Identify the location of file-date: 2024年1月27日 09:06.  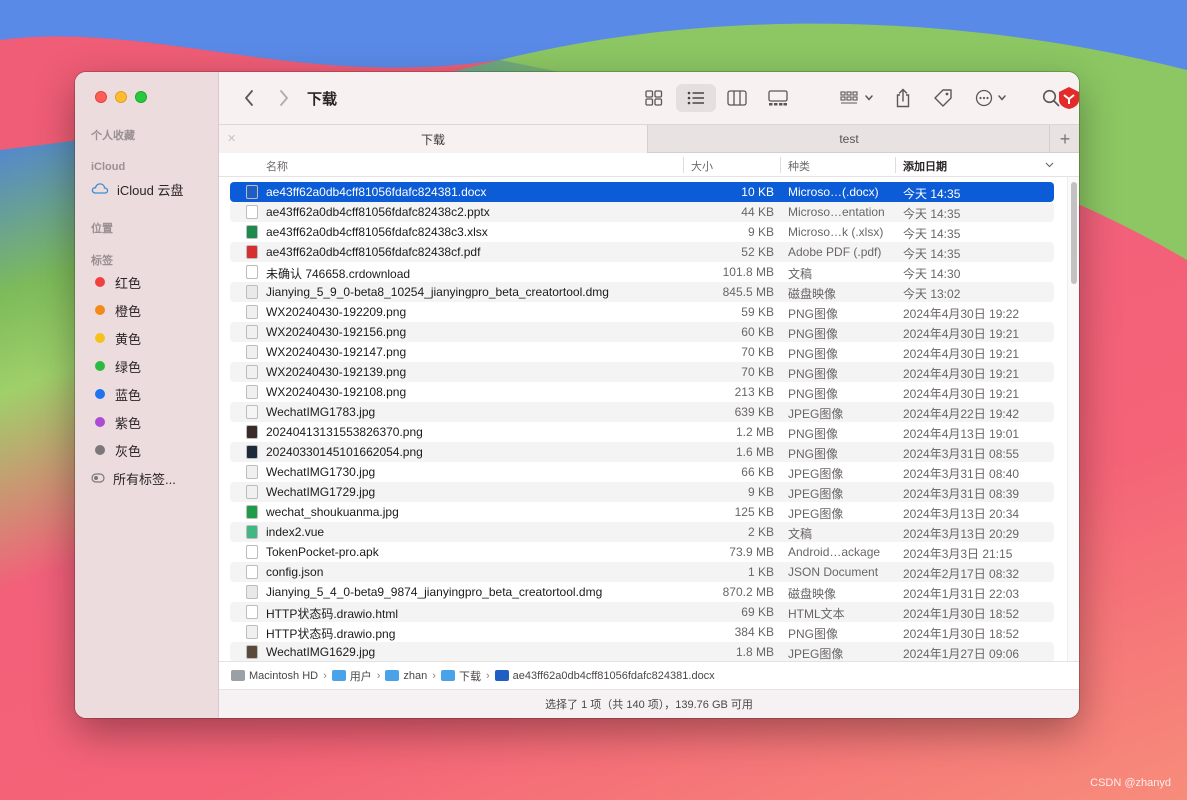
(961, 654).